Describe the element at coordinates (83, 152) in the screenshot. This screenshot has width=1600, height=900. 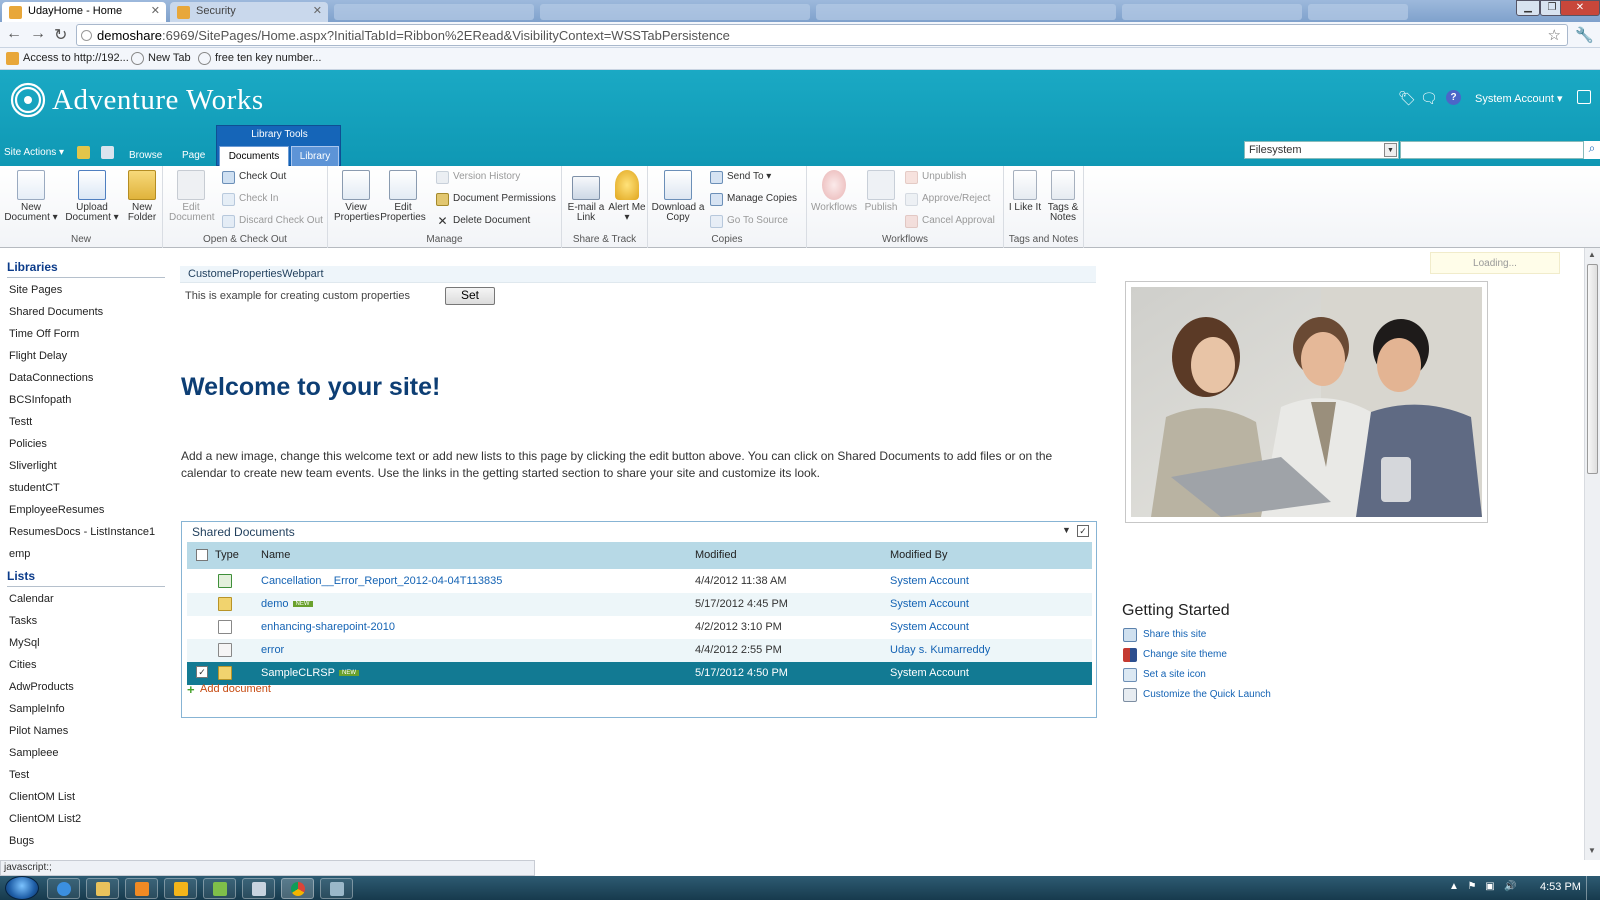
I see `navigate-up-icon` at that location.